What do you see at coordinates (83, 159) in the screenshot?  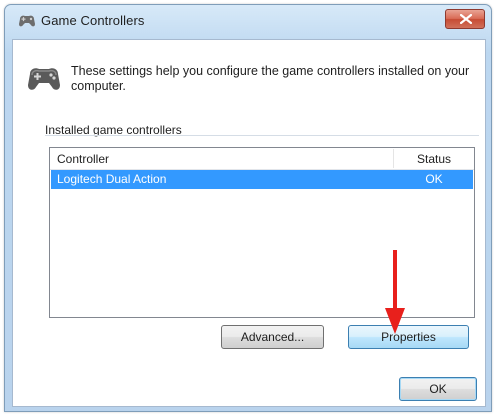 I see `column-header-controller: Controller` at bounding box center [83, 159].